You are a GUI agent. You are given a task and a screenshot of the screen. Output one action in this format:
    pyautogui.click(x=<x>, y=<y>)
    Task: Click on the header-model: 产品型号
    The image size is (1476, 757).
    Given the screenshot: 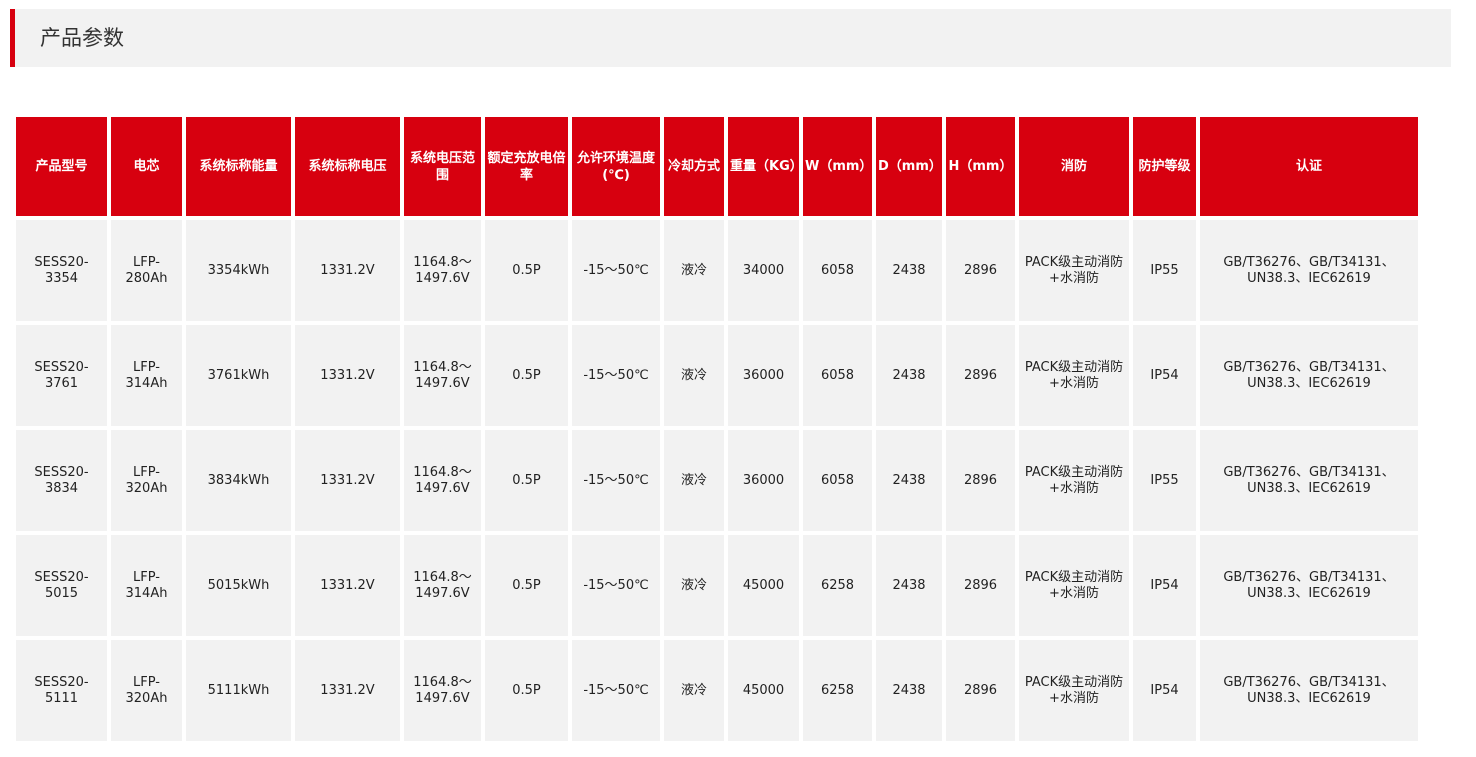 What is the action you would take?
    pyautogui.click(x=61, y=166)
    